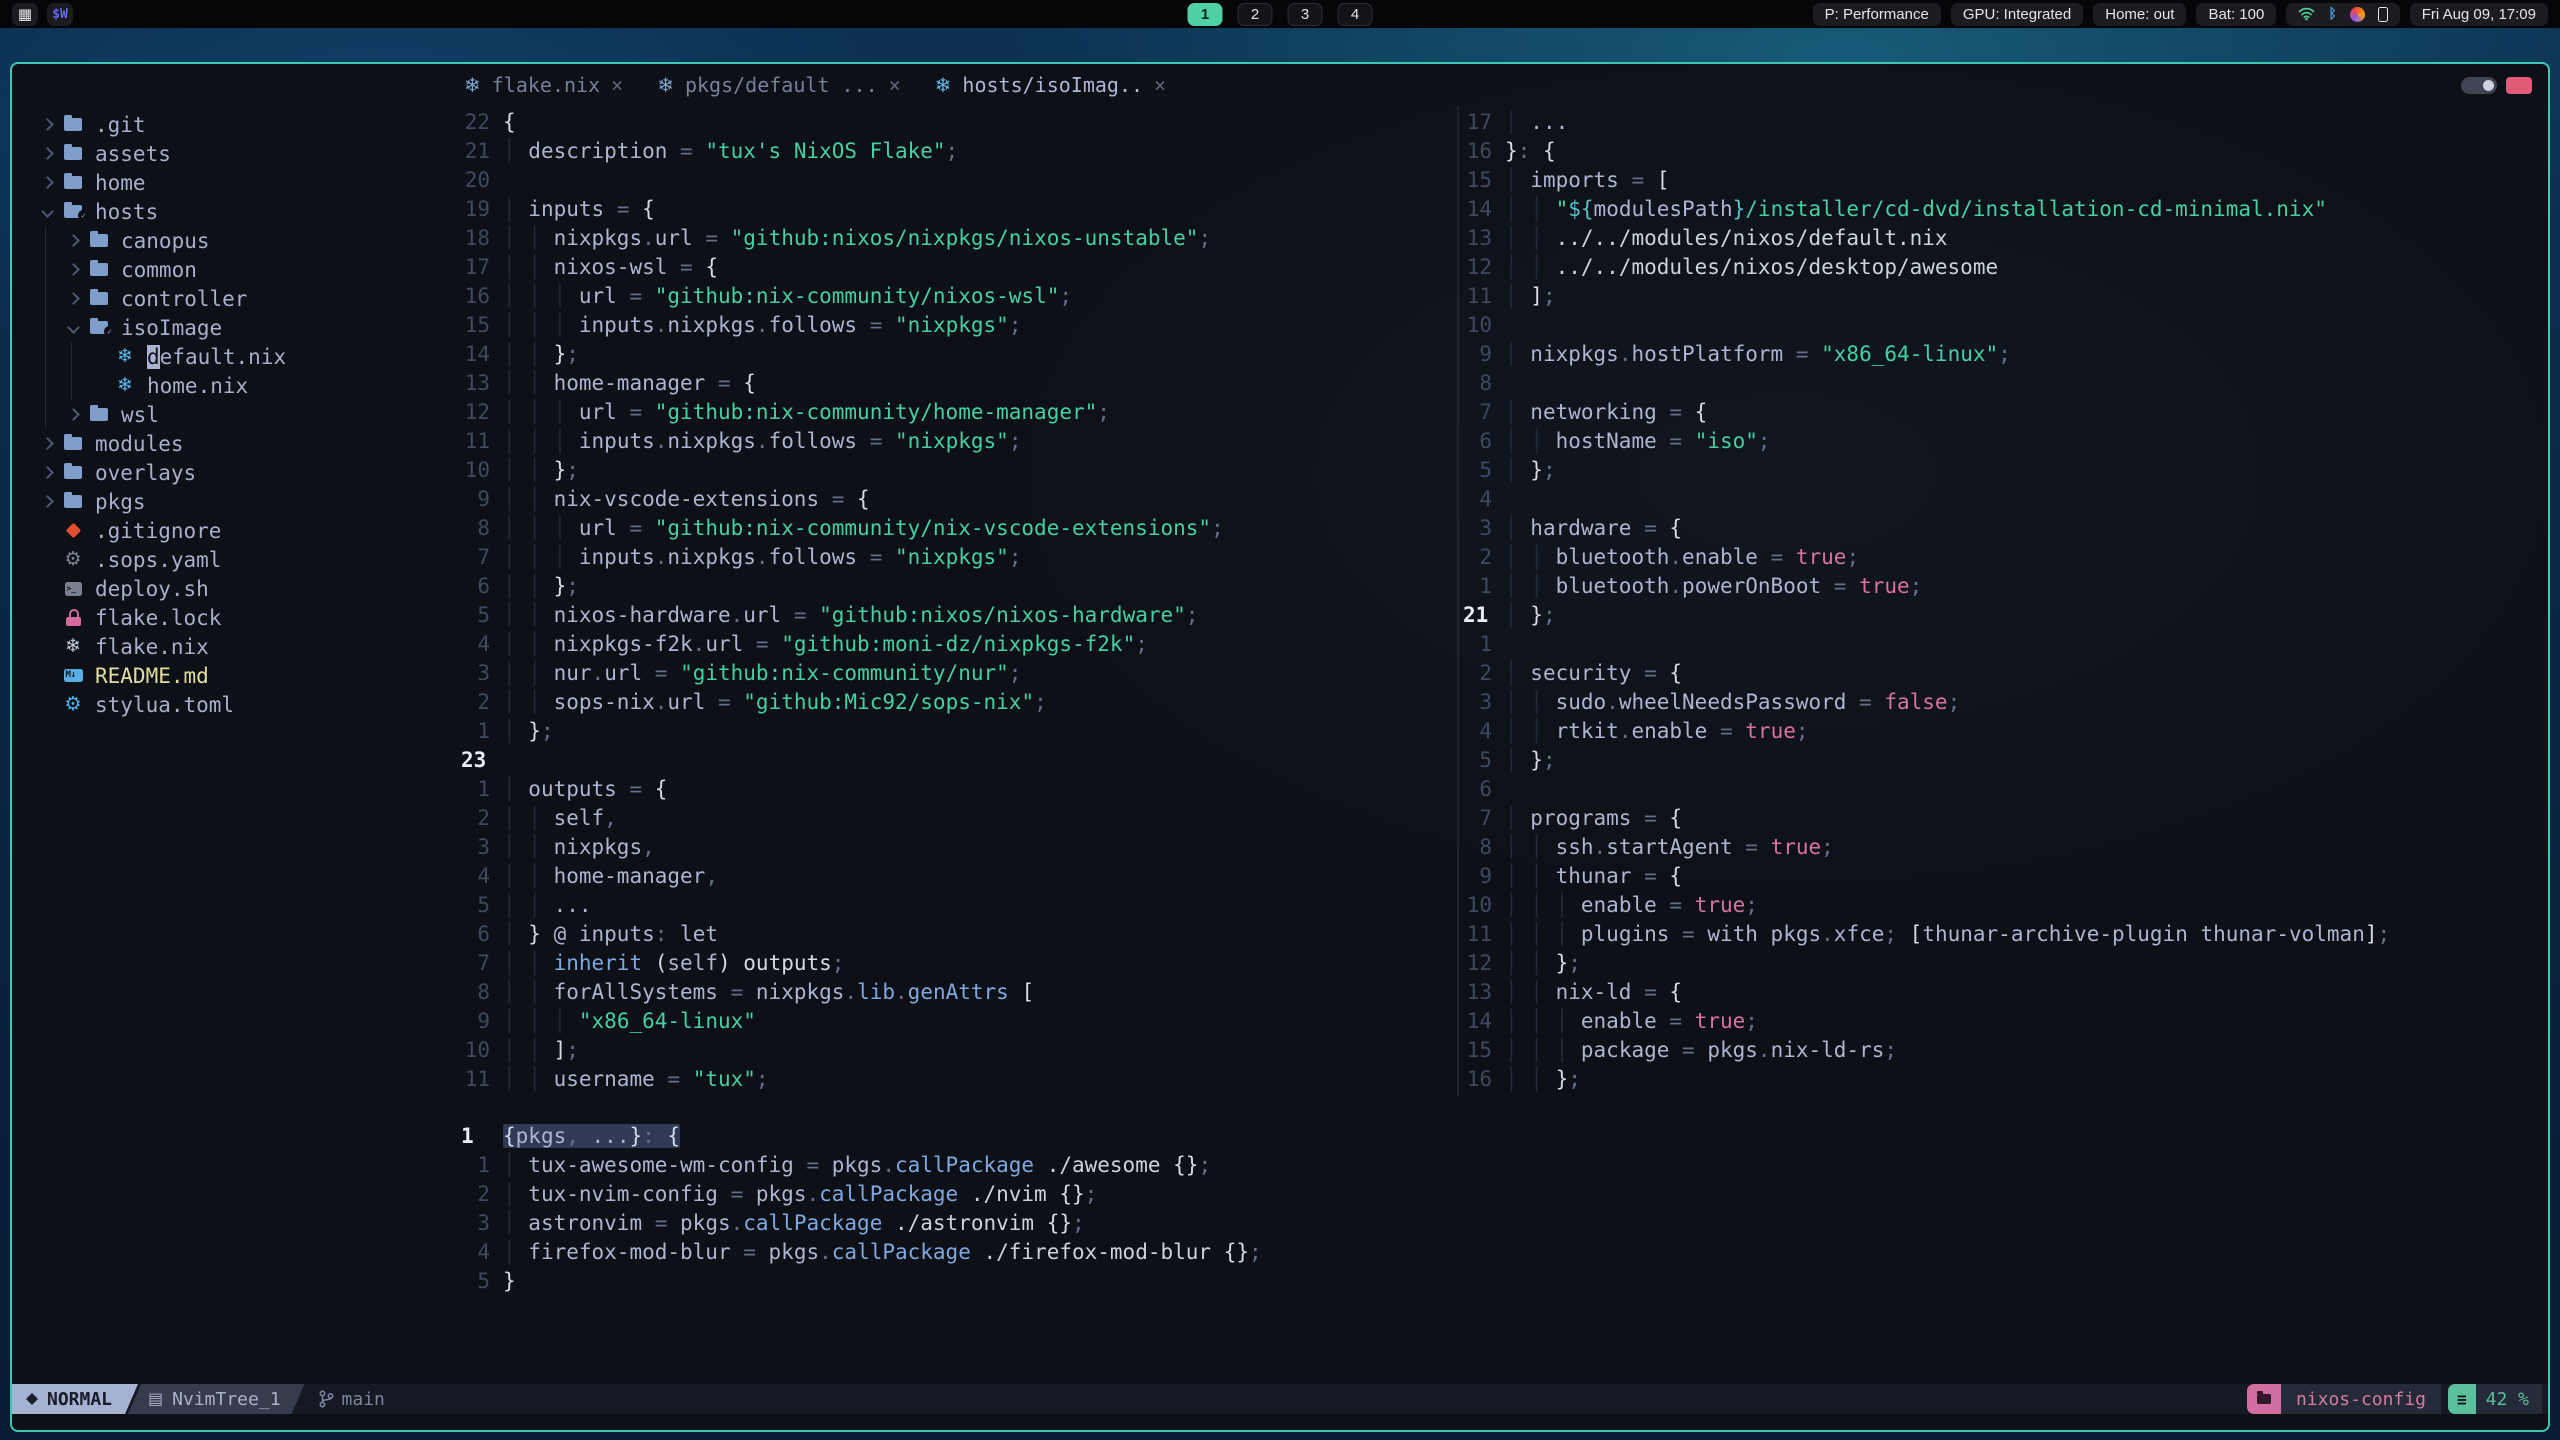 Image resolution: width=2560 pixels, height=1440 pixels. I want to click on tree-item: pkgs, so click(234, 501).